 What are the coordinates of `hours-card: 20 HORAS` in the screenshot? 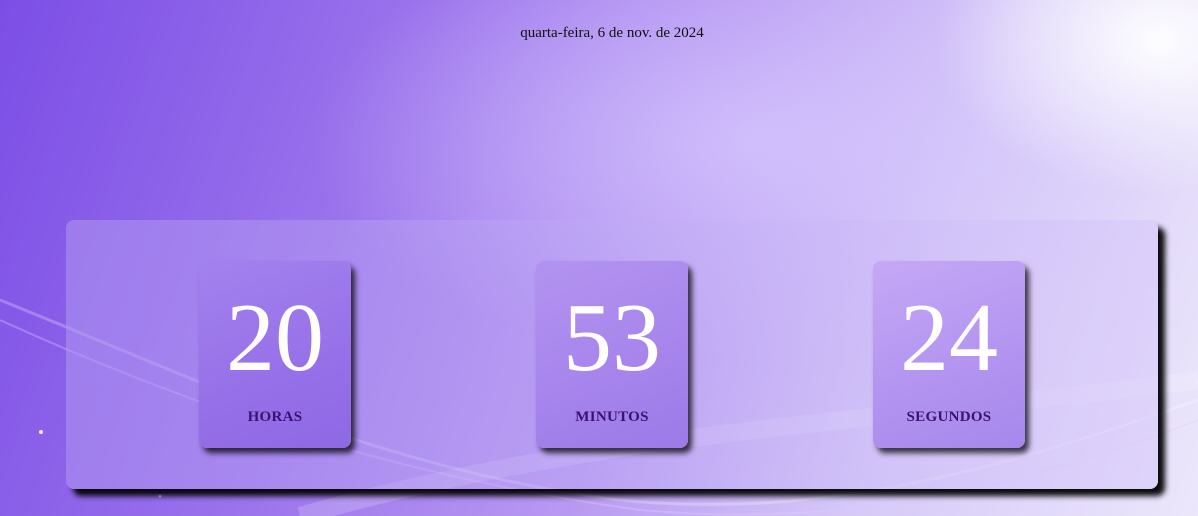 It's located at (275, 354).